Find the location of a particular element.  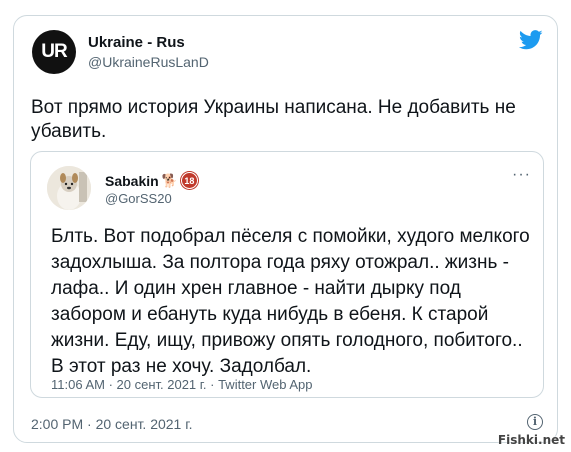

twitter-bird-icon is located at coordinates (531, 40).